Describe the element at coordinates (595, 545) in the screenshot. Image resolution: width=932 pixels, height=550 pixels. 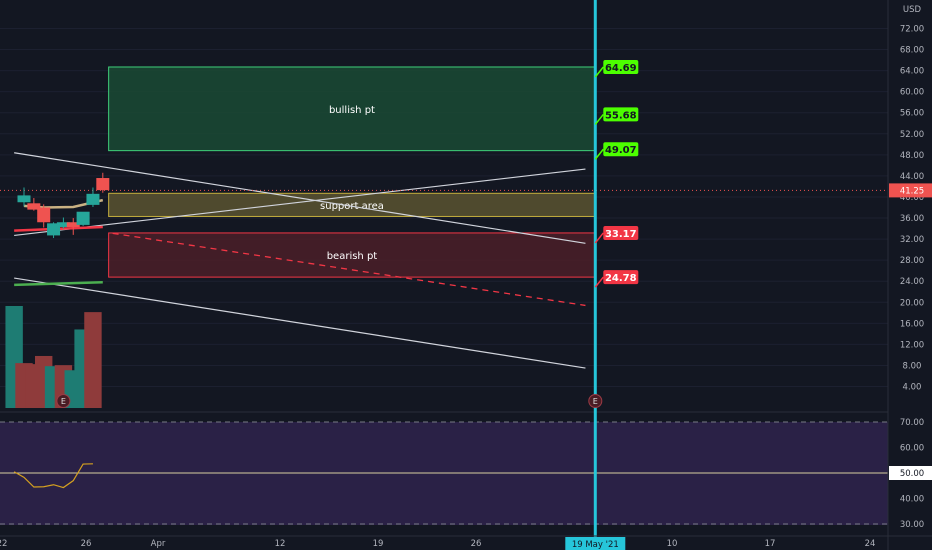
I see `crosshair-date: 19 May '21` at that location.